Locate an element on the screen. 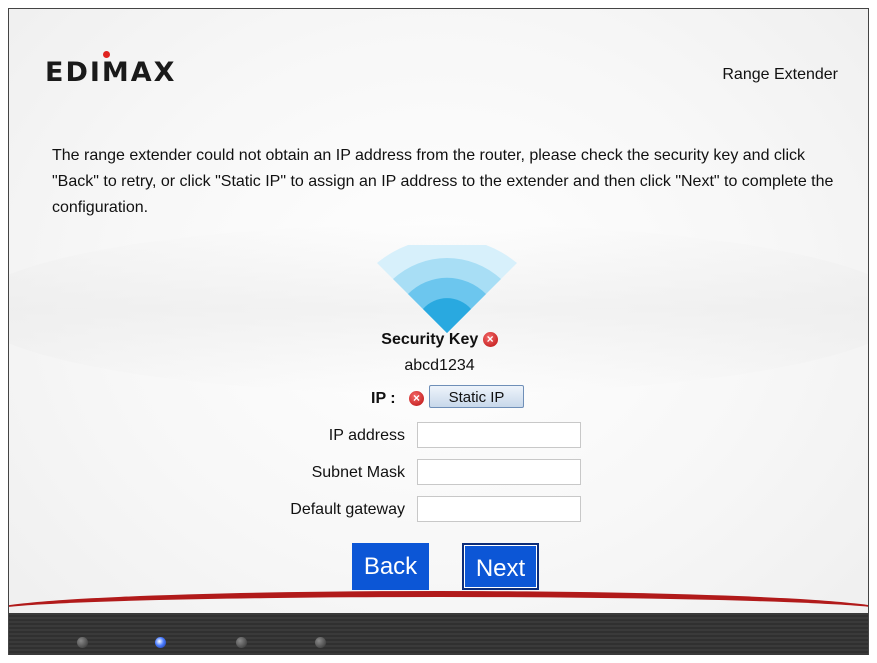 The image size is (877, 663). ip-address-input is located at coordinates (499, 435).